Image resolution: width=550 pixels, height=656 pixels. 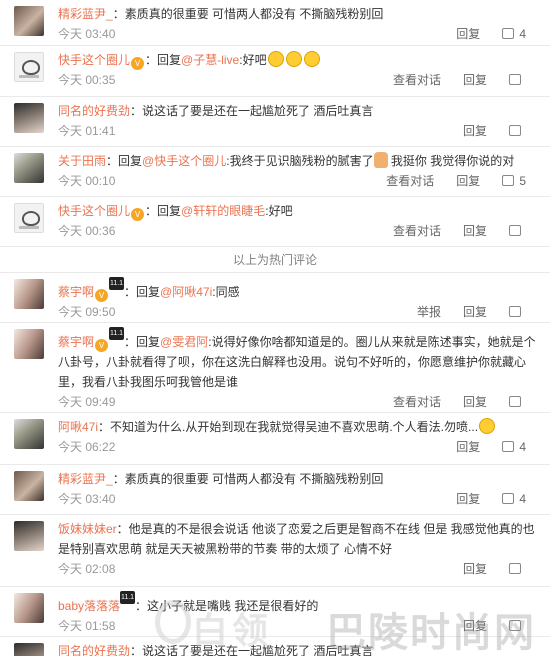 I want to click on comment-item: 同名的好费劲：说这话了要是还在一起尴尬死了 酒后吐真言 今天 01:41 回复, so click(x=275, y=122).